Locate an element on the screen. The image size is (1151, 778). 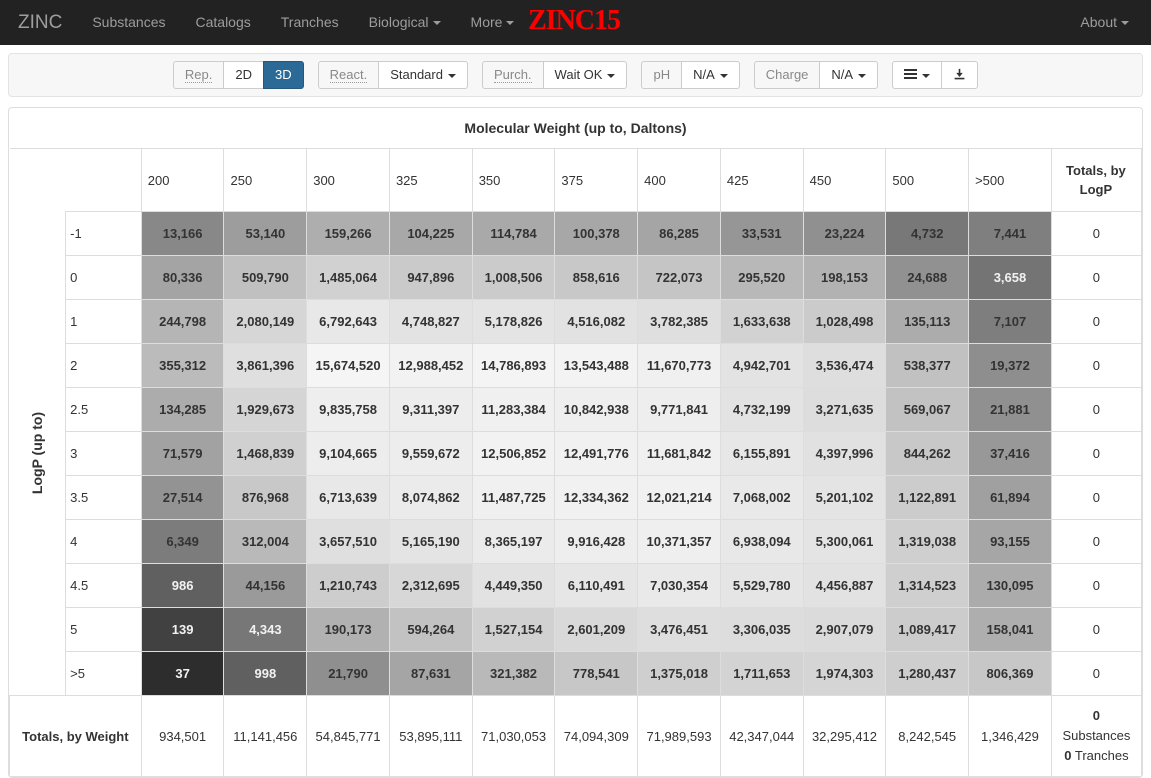
matrix-cell: 23,224 is located at coordinates (844, 233).